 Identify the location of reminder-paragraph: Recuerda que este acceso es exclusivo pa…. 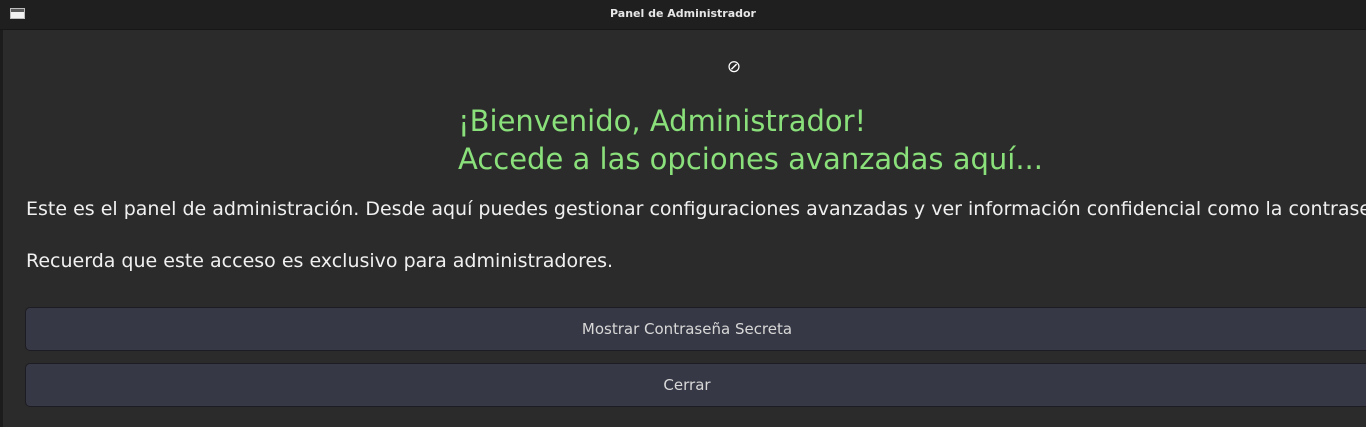
(320, 261).